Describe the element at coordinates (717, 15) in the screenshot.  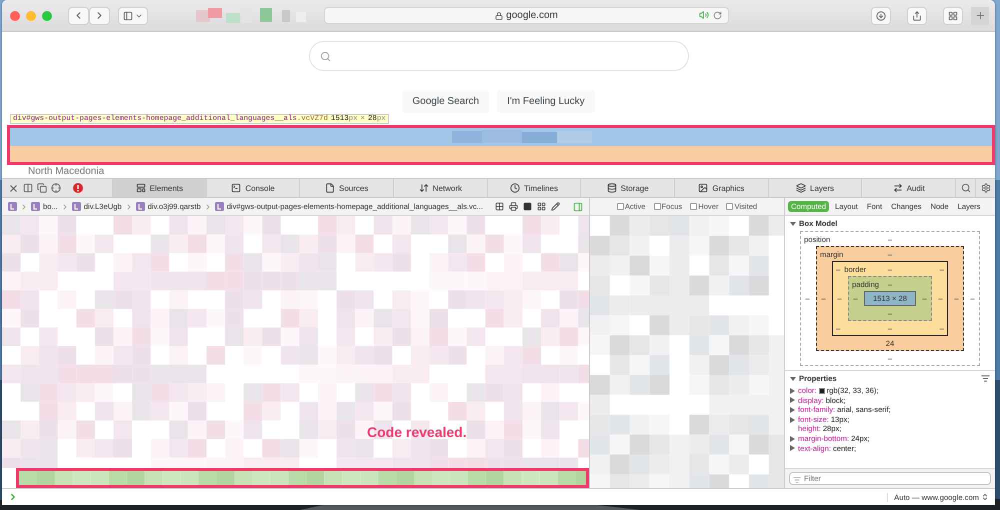
I see `reload-button` at that location.